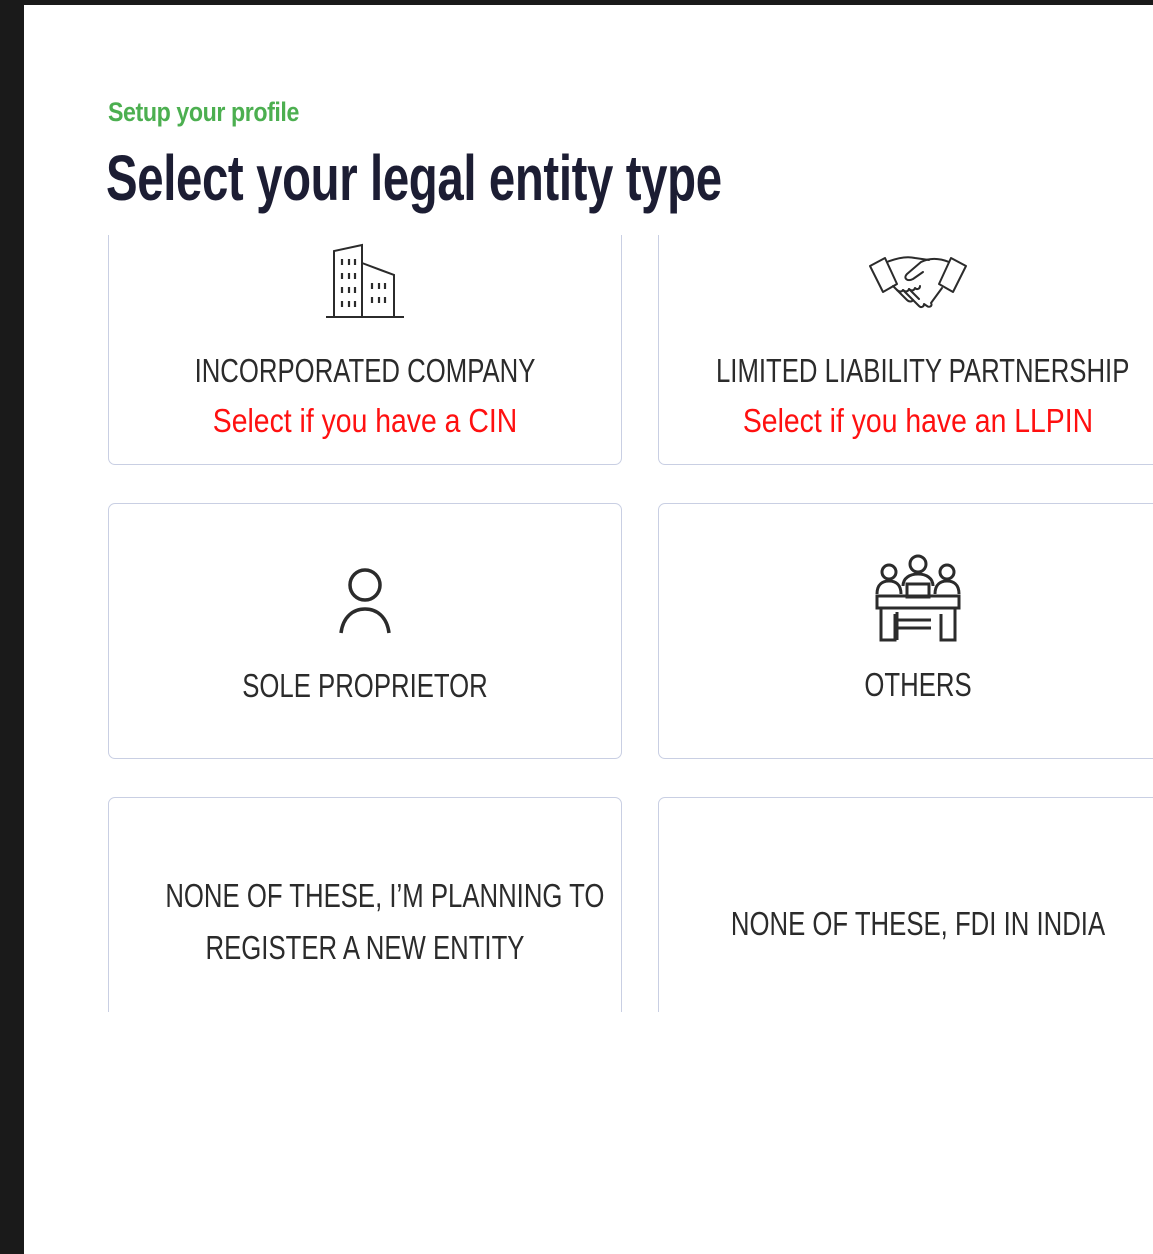  I want to click on person-icon, so click(365, 604).